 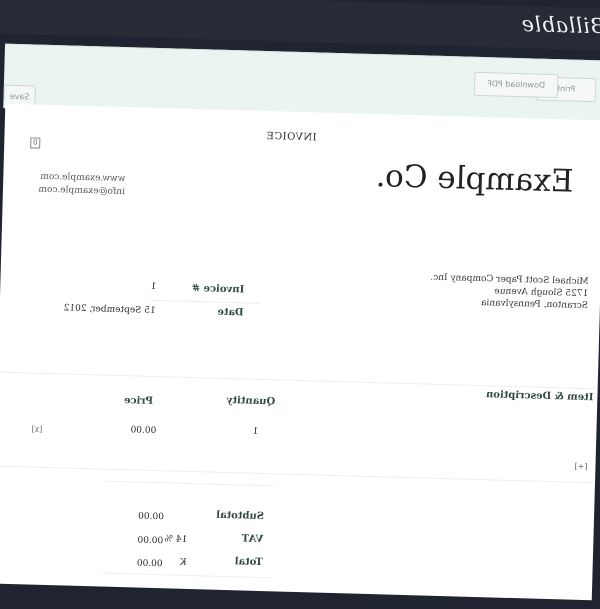 What do you see at coordinates (255, 432) in the screenshot?
I see `row-quantity: 1` at bounding box center [255, 432].